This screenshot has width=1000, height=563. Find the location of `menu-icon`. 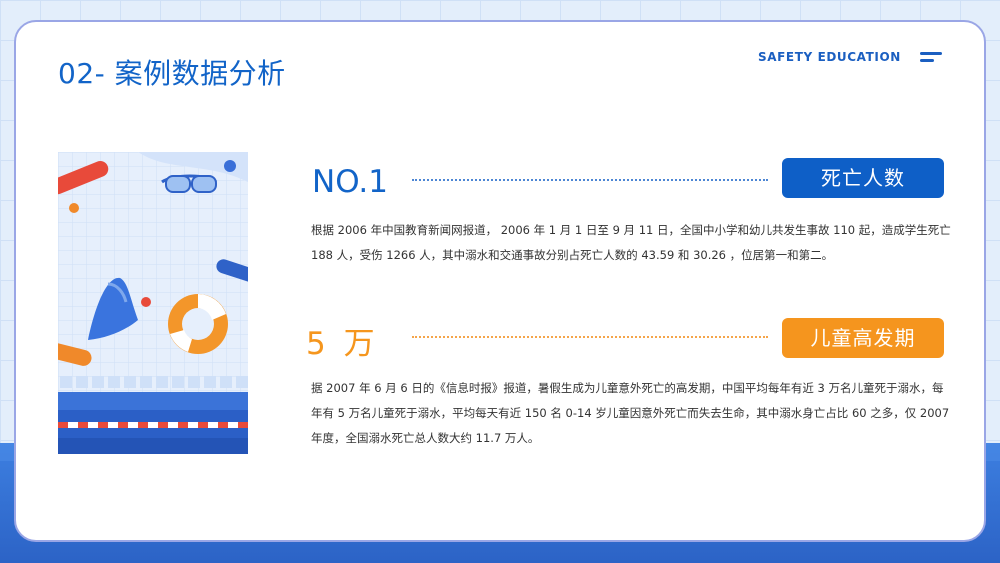

menu-icon is located at coordinates (931, 58).